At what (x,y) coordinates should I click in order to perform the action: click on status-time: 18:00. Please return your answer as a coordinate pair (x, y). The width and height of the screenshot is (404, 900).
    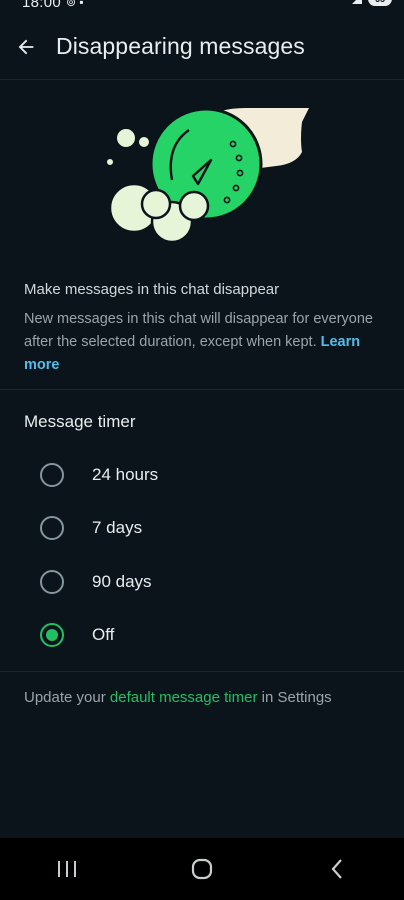
    Looking at the image, I should click on (42, 5).